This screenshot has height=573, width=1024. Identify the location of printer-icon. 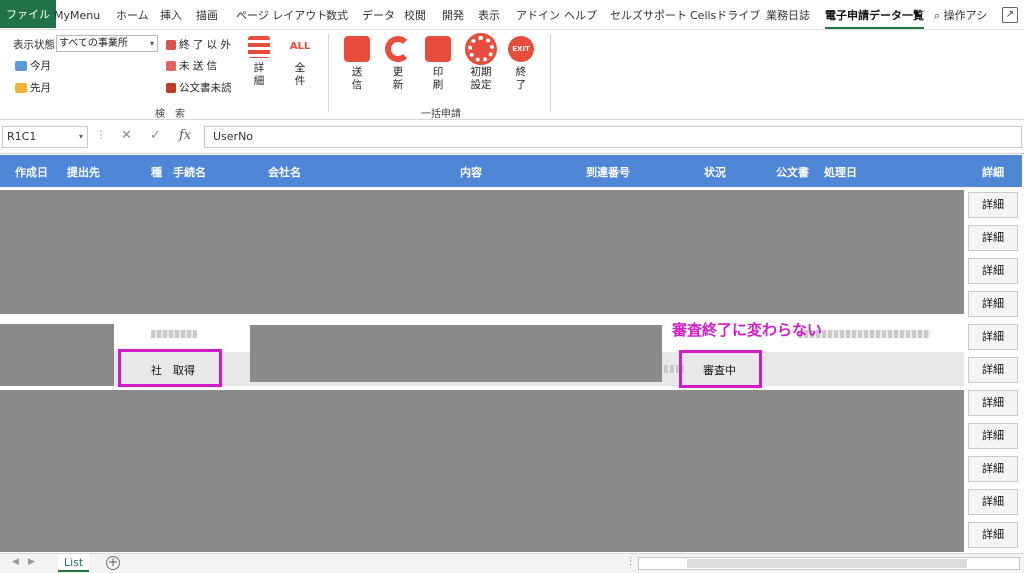
(438, 49).